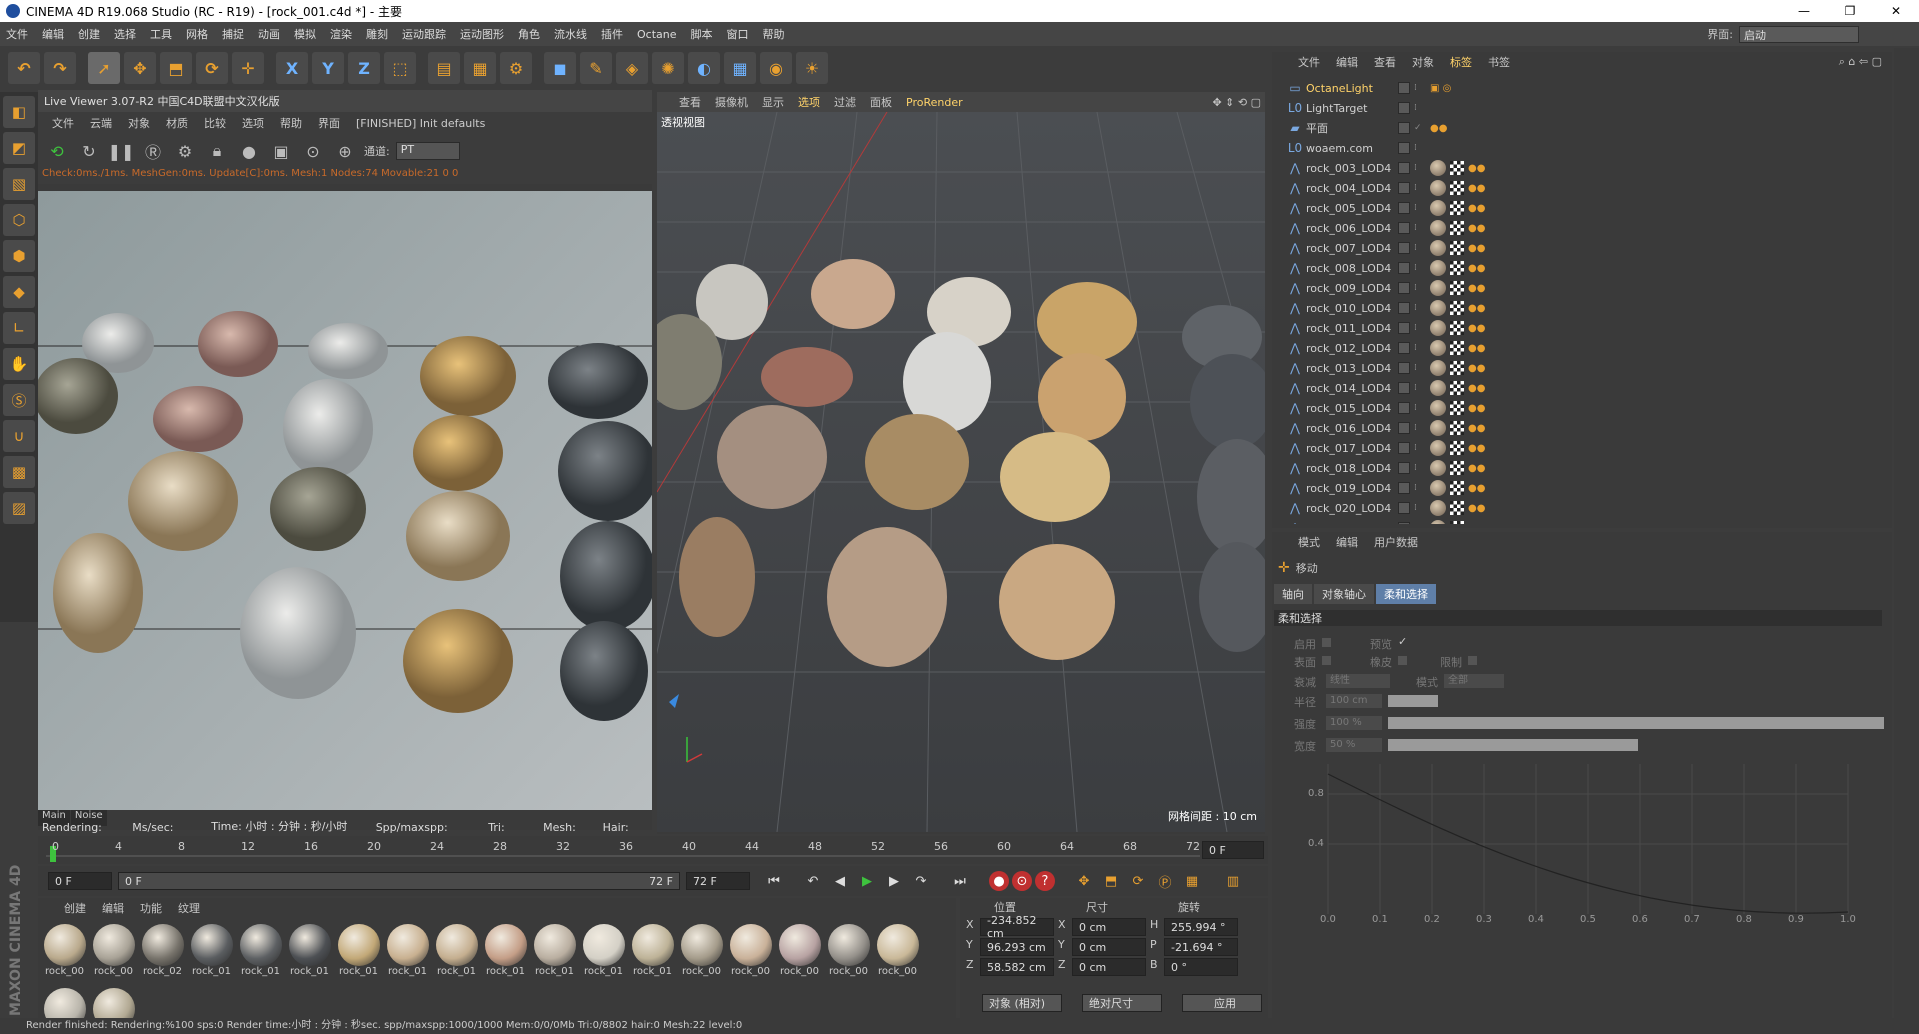  What do you see at coordinates (1326, 660) in the screenshot?
I see `surface-checkbox` at bounding box center [1326, 660].